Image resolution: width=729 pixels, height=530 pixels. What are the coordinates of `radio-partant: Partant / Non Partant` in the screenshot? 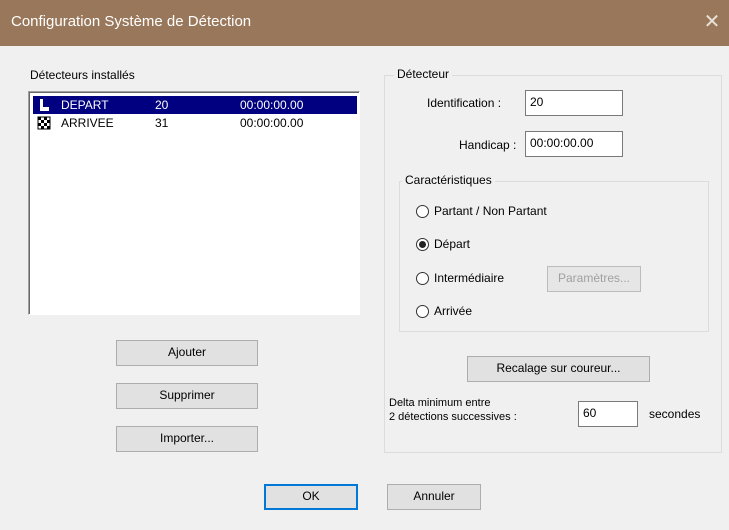 It's located at (516, 212).